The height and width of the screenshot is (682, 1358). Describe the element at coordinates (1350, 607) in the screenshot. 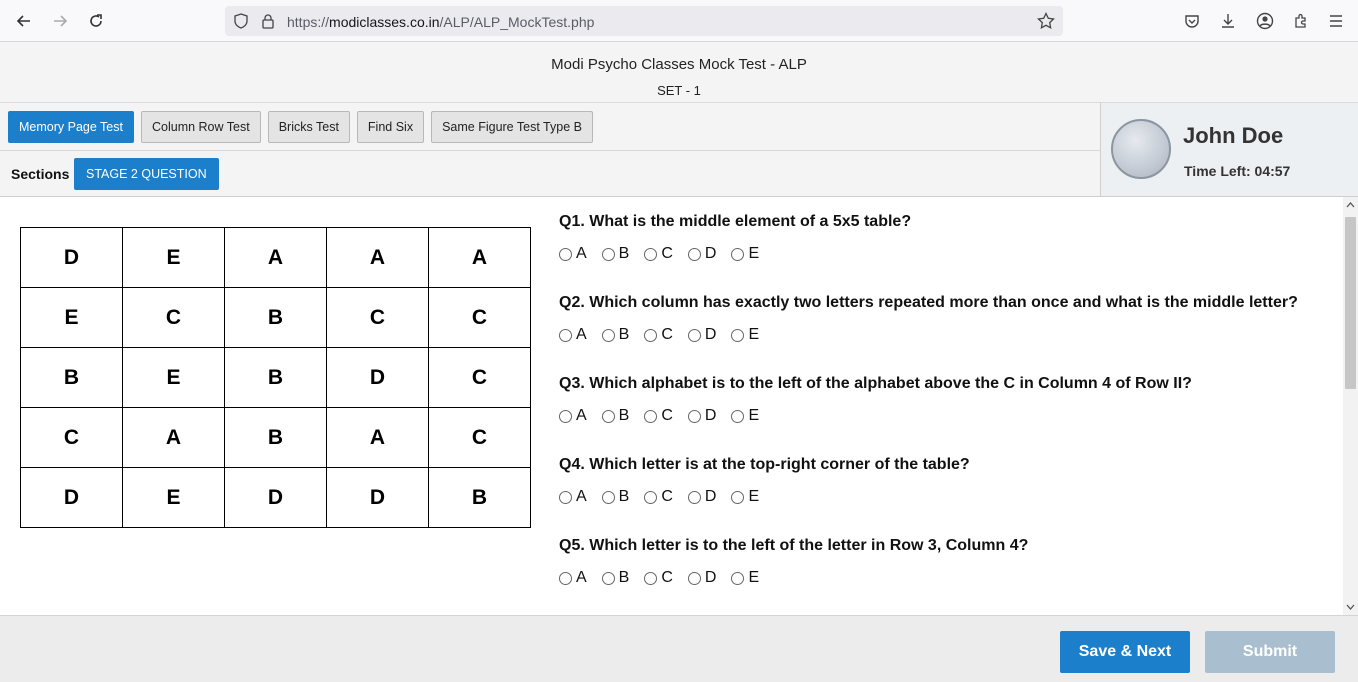

I see `scroll-down-icon` at that location.